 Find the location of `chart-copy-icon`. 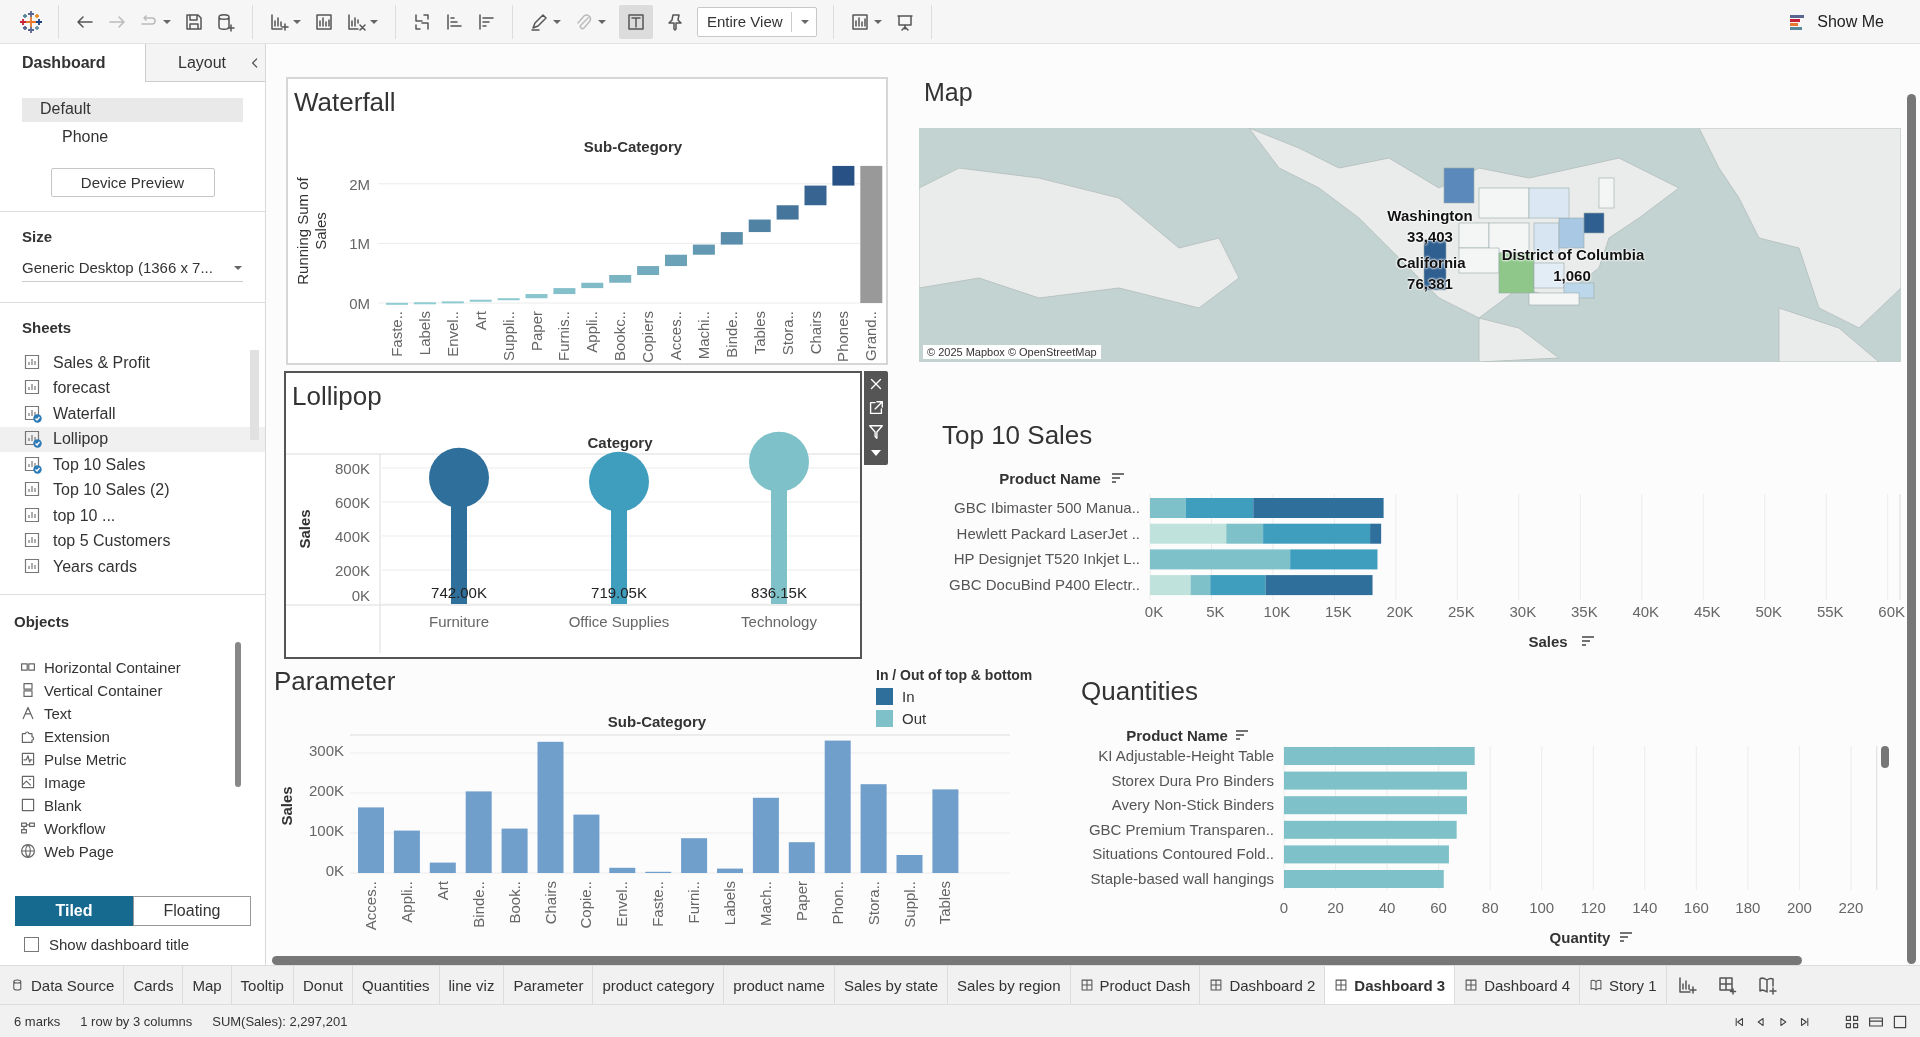

chart-copy-icon is located at coordinates (324, 21).